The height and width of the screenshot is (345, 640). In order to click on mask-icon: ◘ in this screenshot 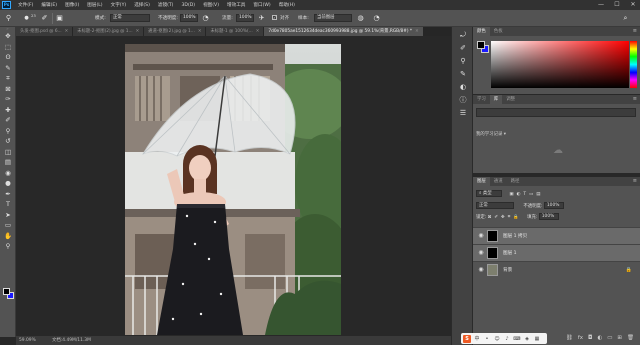, I will do `click(590, 338)`.